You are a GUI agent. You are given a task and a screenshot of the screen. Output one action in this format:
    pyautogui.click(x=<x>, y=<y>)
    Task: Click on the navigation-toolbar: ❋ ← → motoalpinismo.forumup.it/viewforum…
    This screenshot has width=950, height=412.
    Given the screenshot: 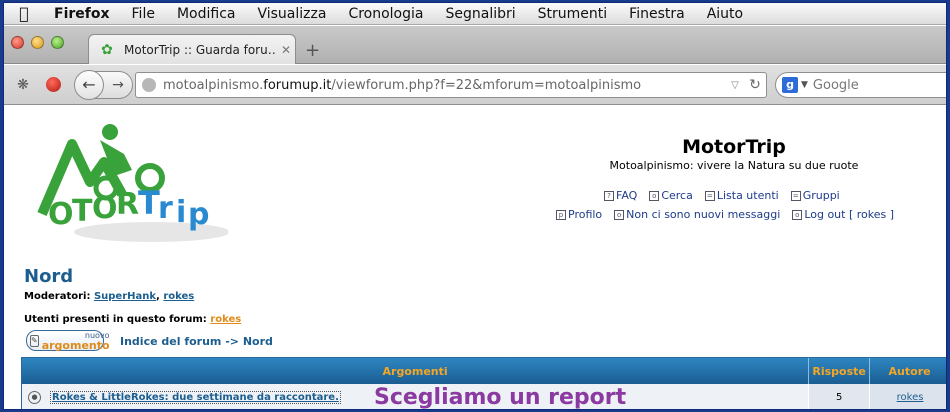 What is the action you would take?
    pyautogui.click(x=475, y=85)
    